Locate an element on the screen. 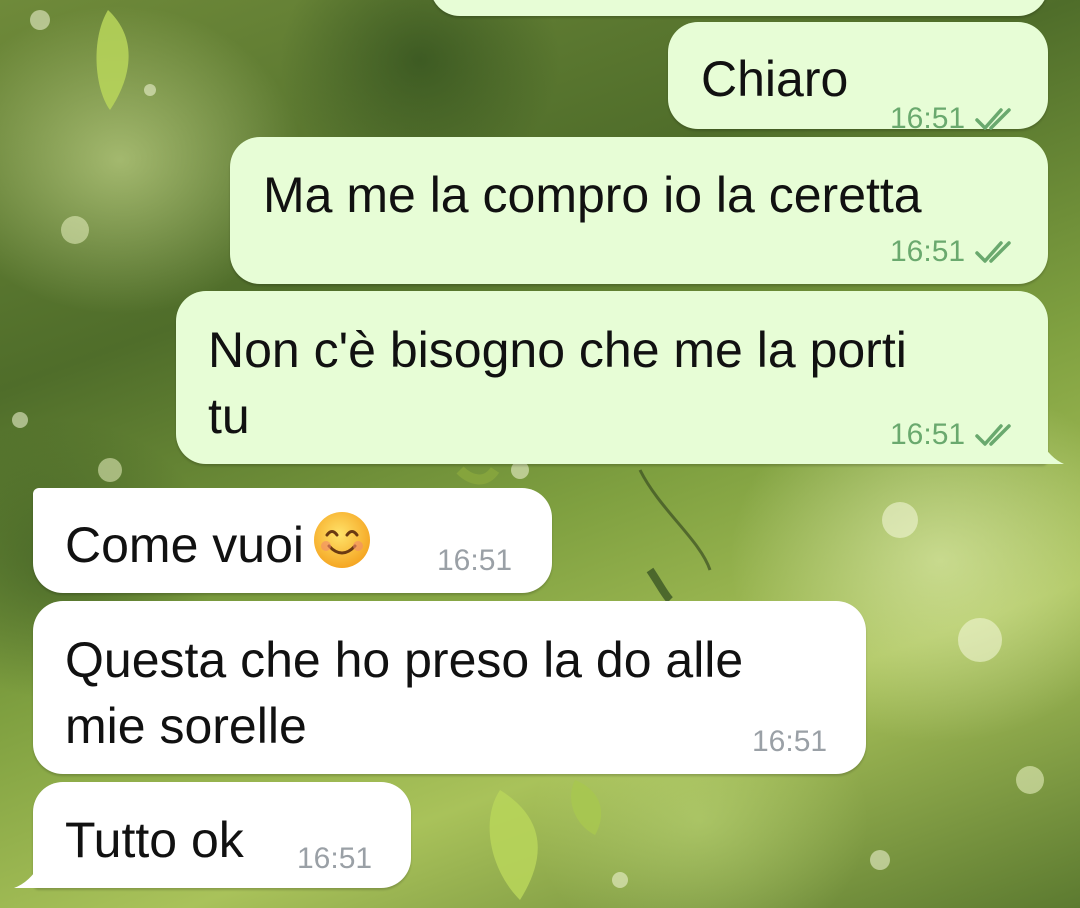 Image resolution: width=1080 pixels, height=908 pixels. message-bubble-outgoing: Chiaro 16:51 is located at coordinates (858, 78).